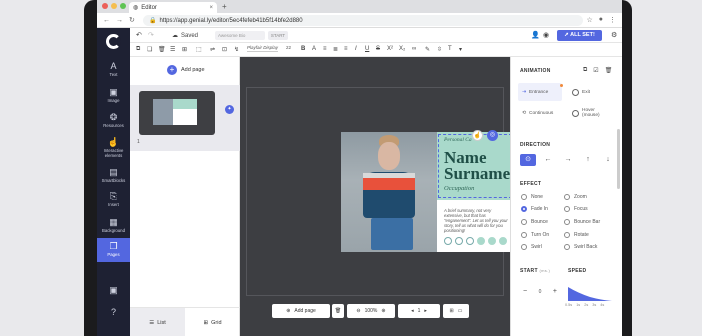 This screenshot has width=702, height=336. What do you see at coordinates (414, 49) in the screenshot?
I see `link-icon: ∞` at bounding box center [414, 49].